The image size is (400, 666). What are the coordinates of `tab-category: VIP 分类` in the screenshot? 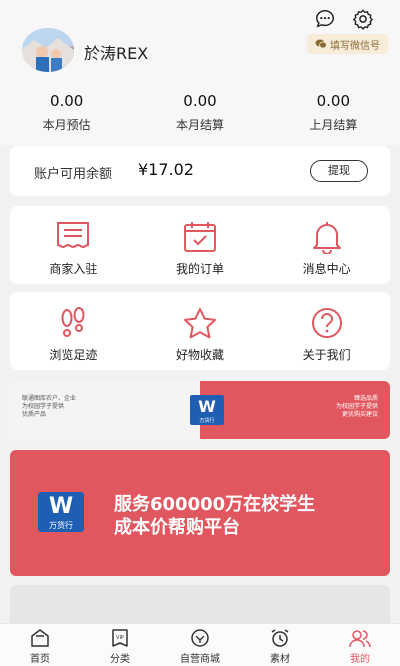 It's located at (120, 645).